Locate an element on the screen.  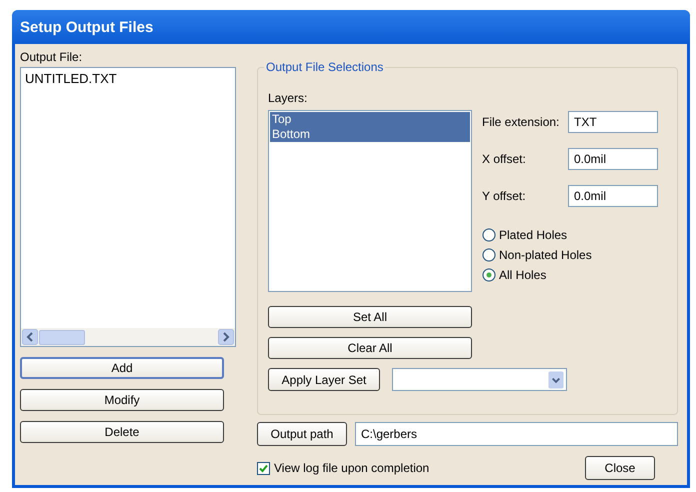
output-path-field: C:\gerbers is located at coordinates (516, 434).